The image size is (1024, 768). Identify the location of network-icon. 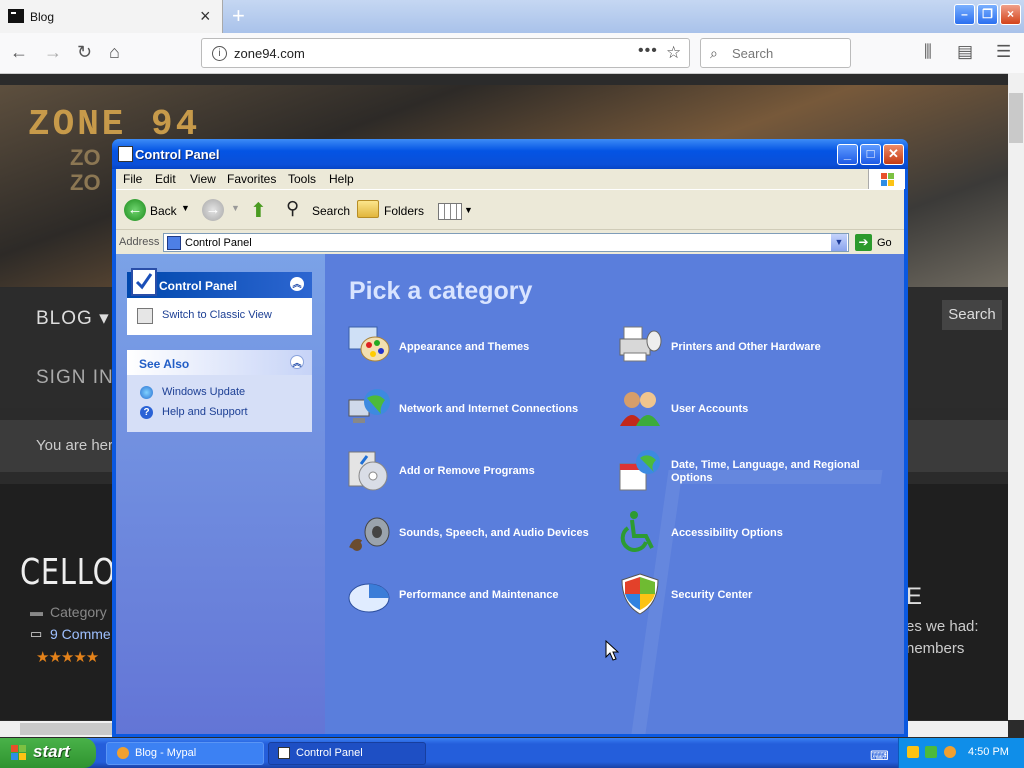
(369, 408).